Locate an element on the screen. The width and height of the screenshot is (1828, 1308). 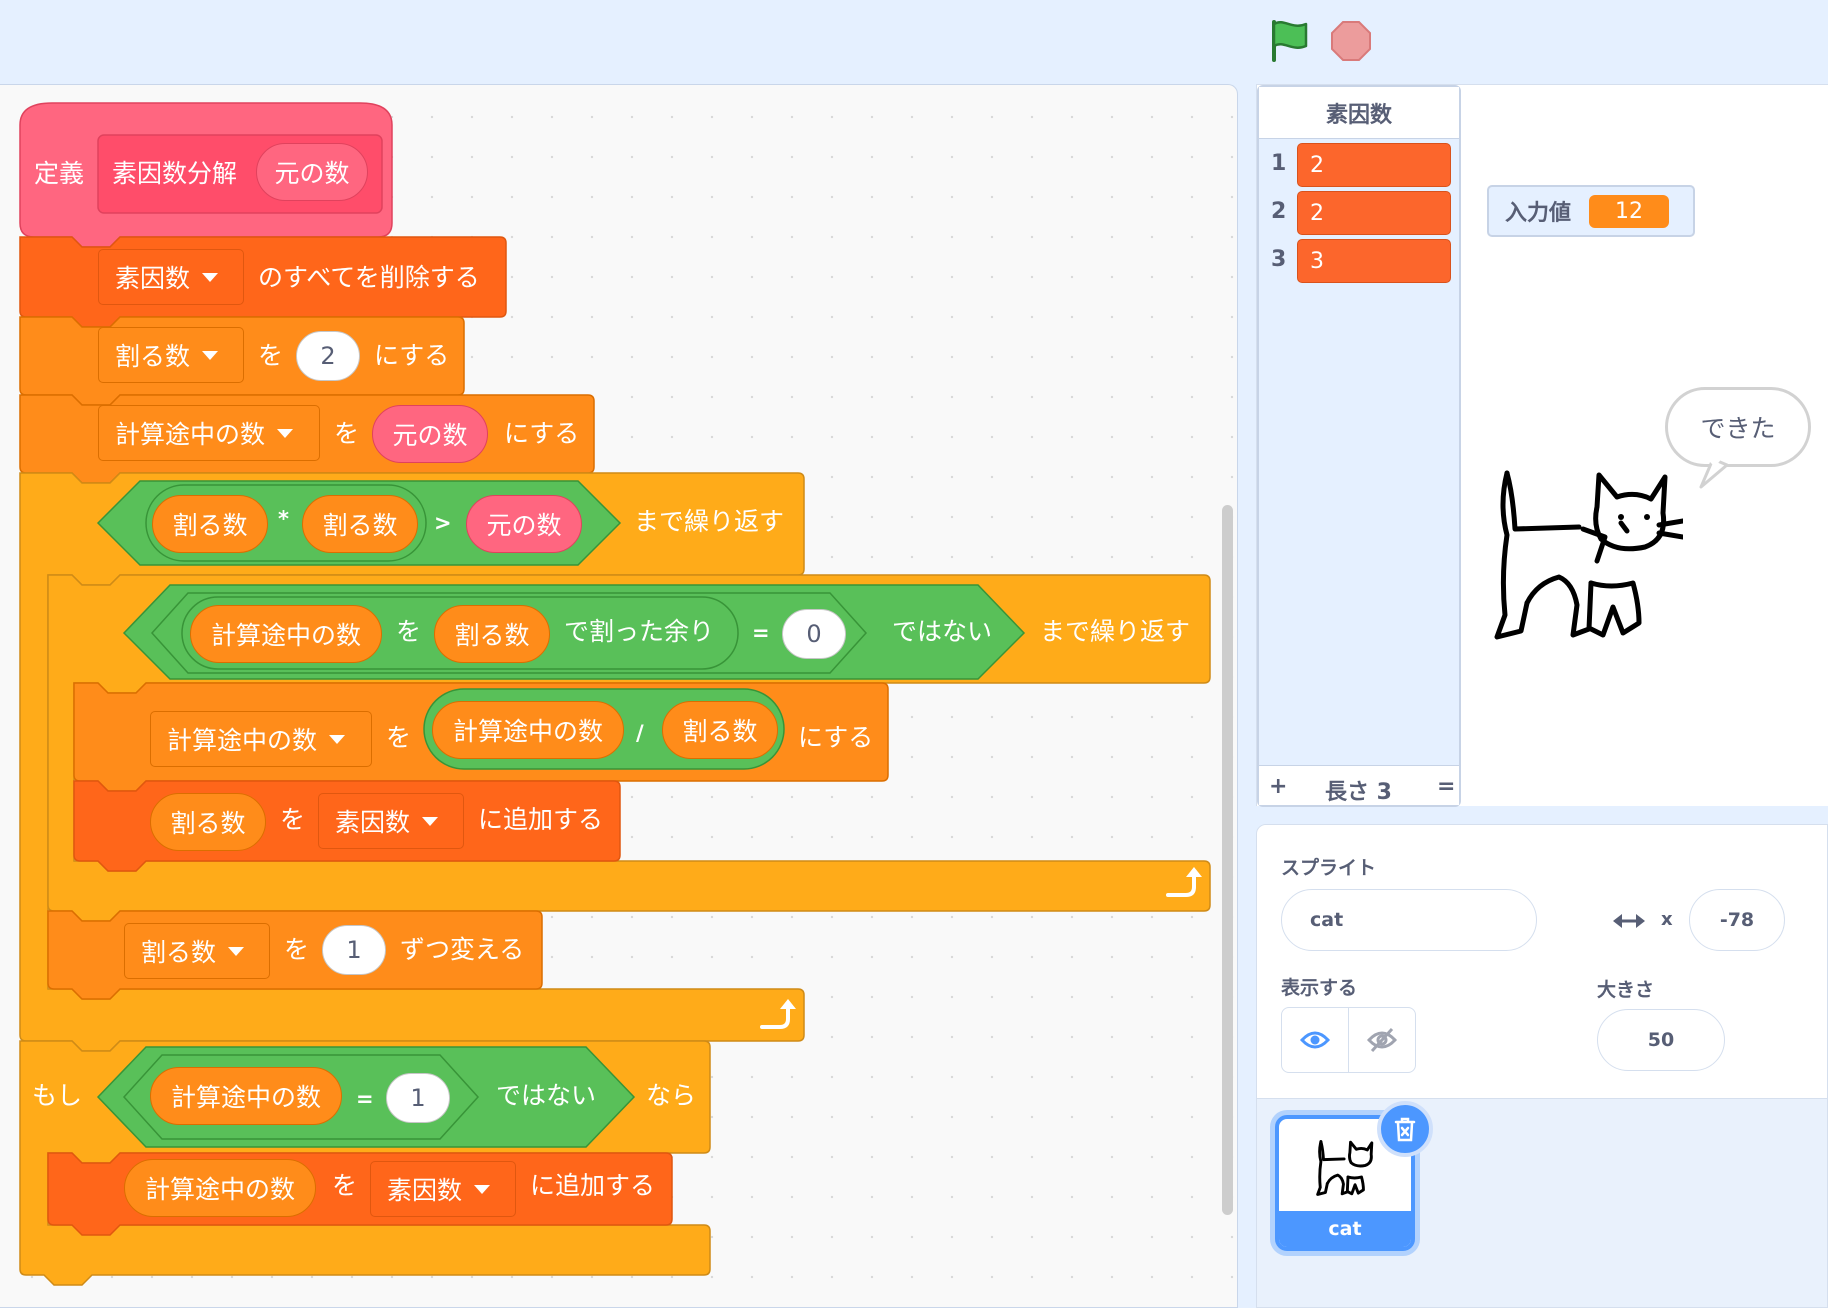
define-param: 元の数 is located at coordinates (312, 172).